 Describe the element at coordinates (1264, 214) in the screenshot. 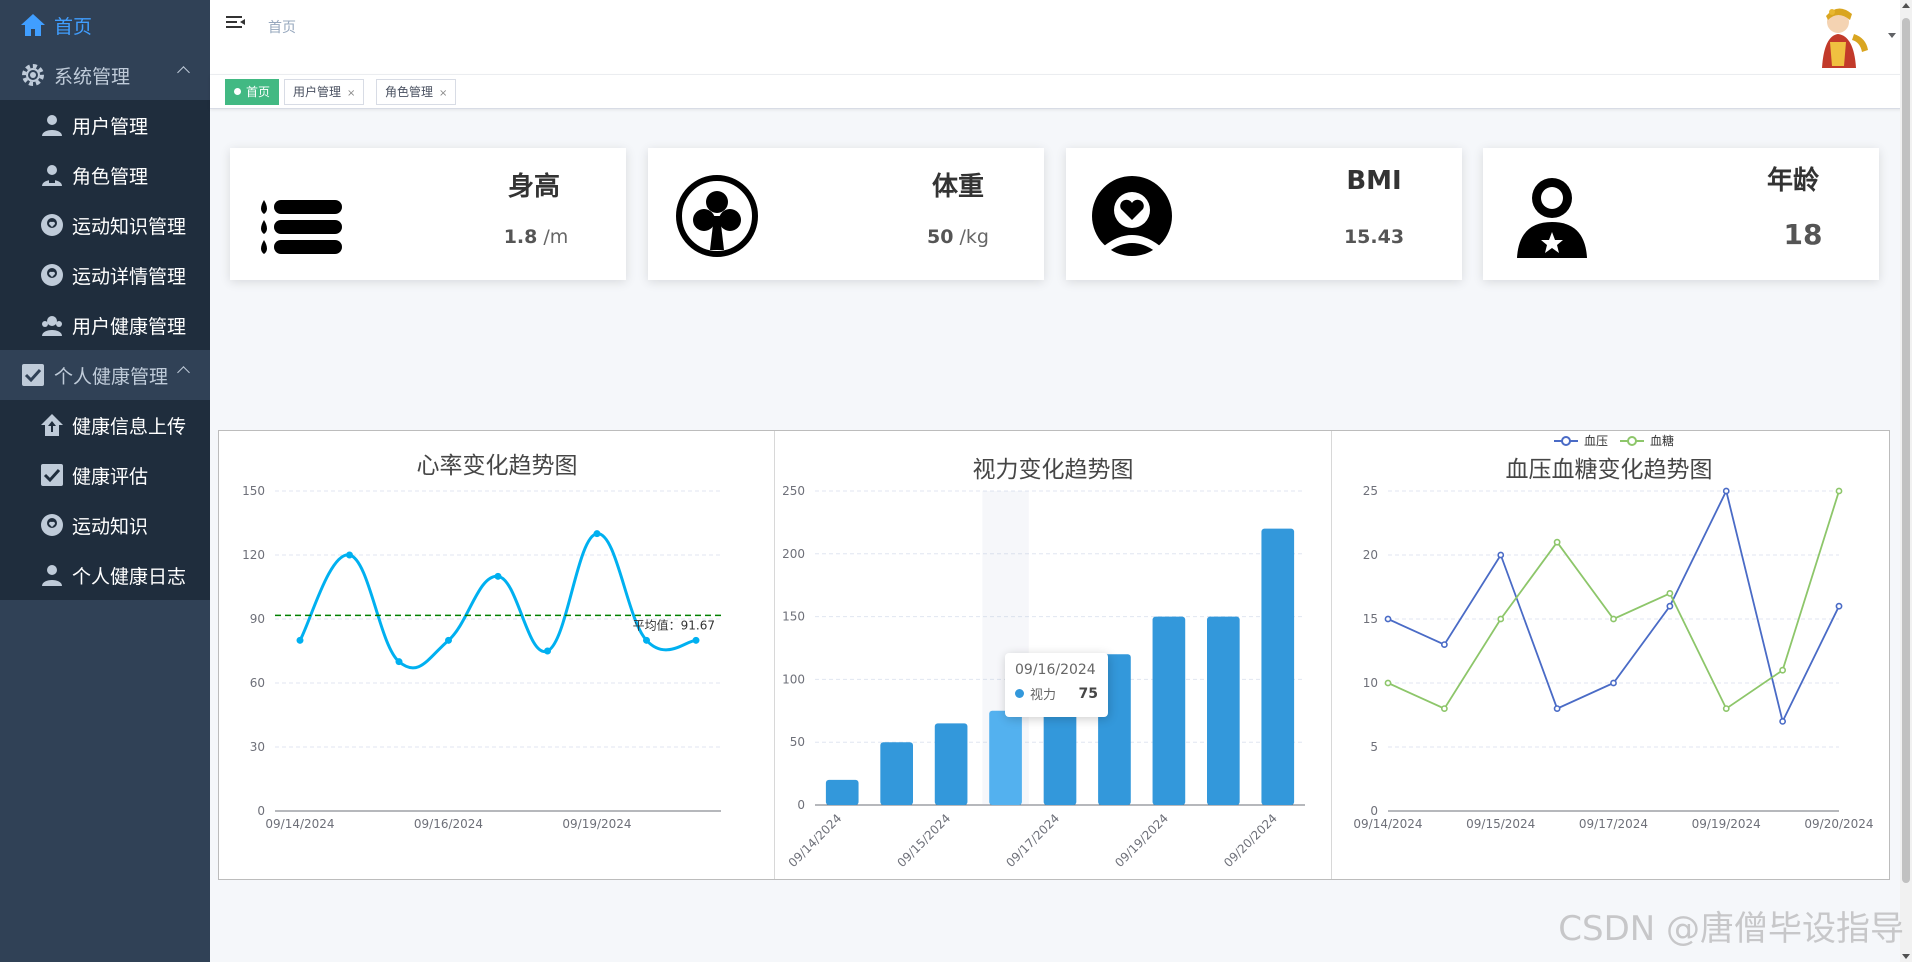

I see `stat-card-bmi: BMI 15.43` at that location.